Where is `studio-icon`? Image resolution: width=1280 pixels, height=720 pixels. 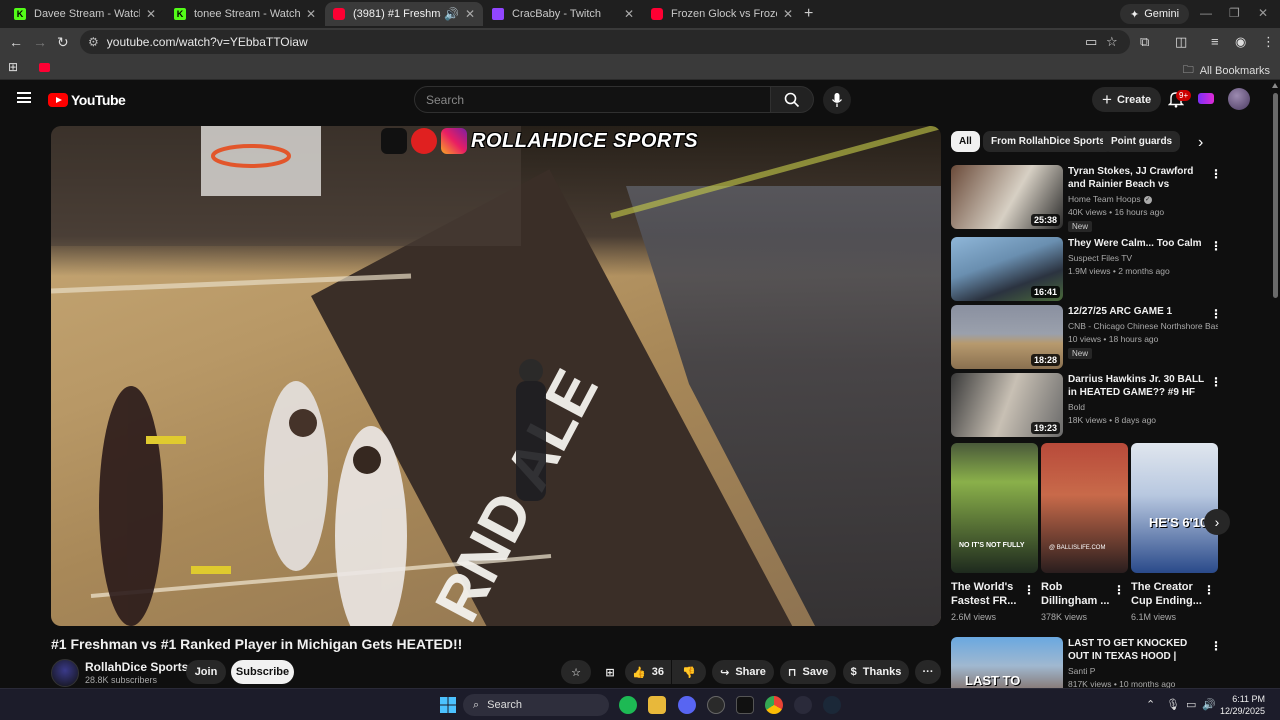 studio-icon is located at coordinates (1206, 98).